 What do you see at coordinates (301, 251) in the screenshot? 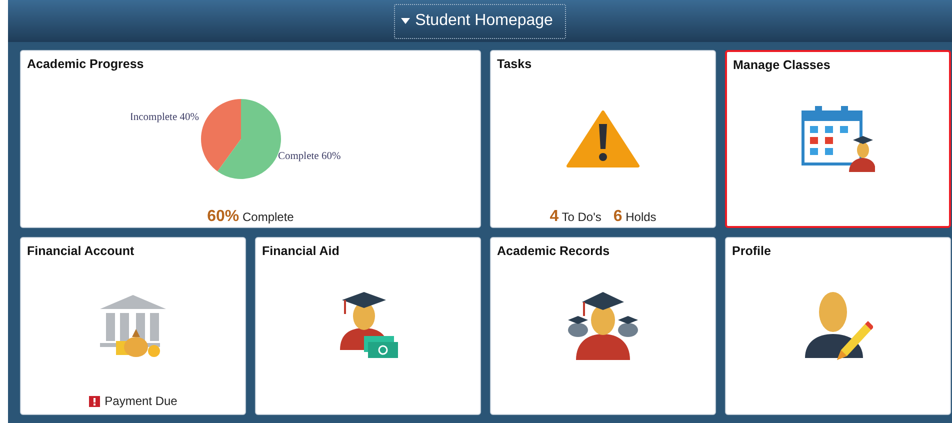
I see `tile-title: Financial Aid` at bounding box center [301, 251].